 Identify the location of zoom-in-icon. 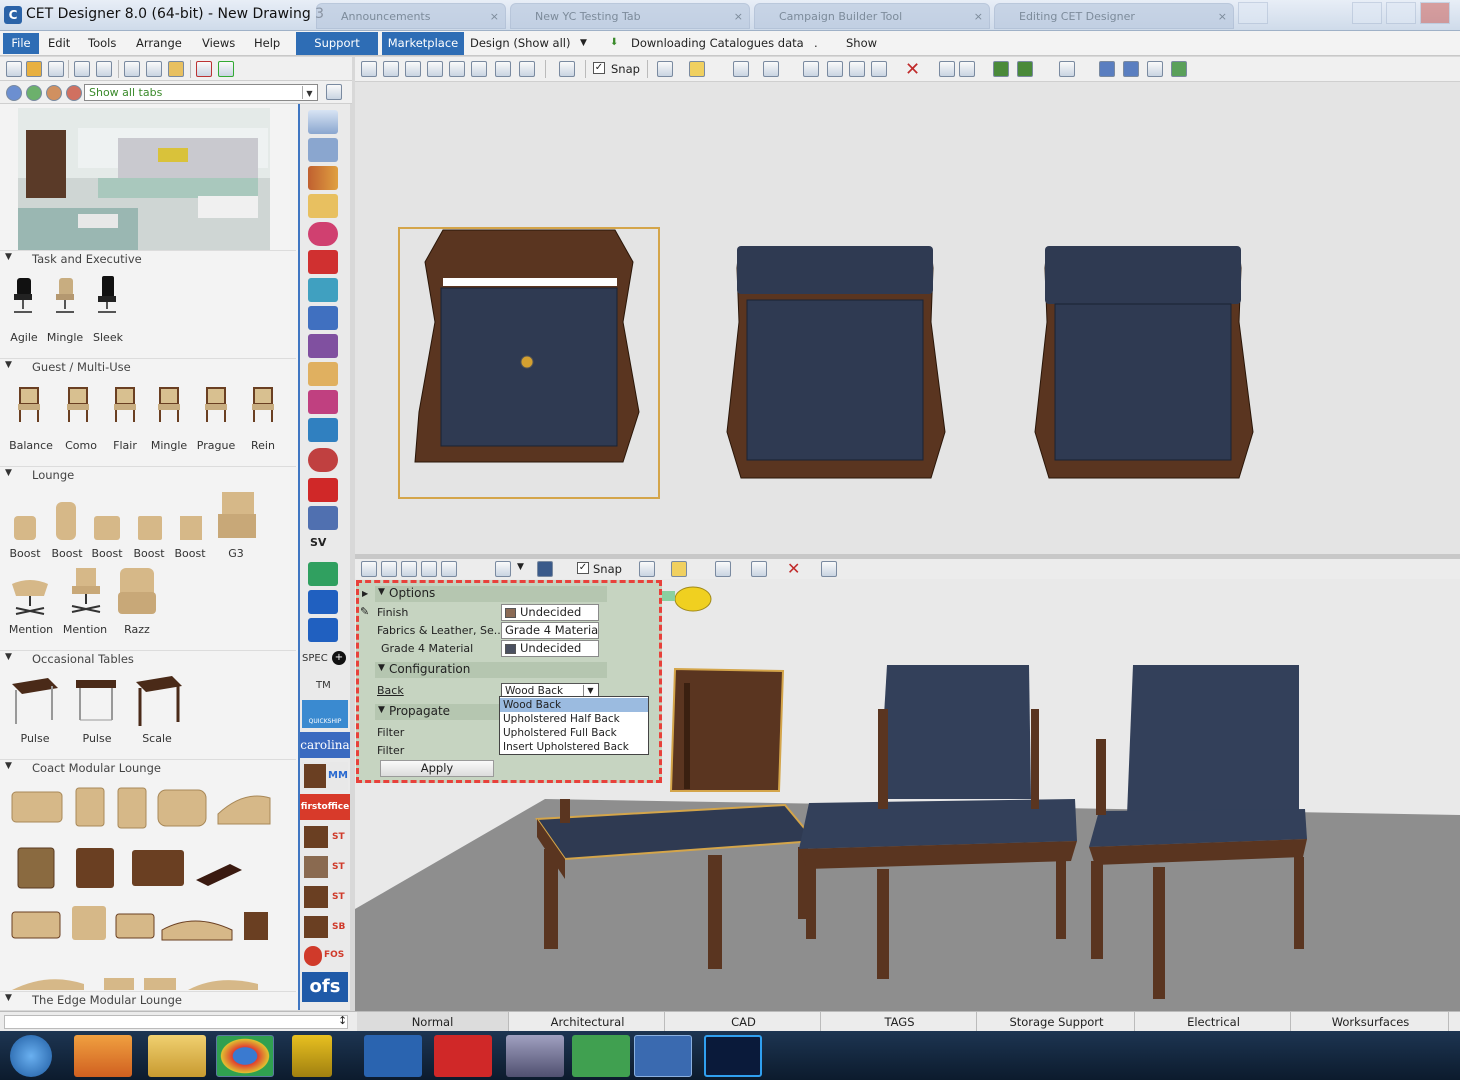
(429, 569).